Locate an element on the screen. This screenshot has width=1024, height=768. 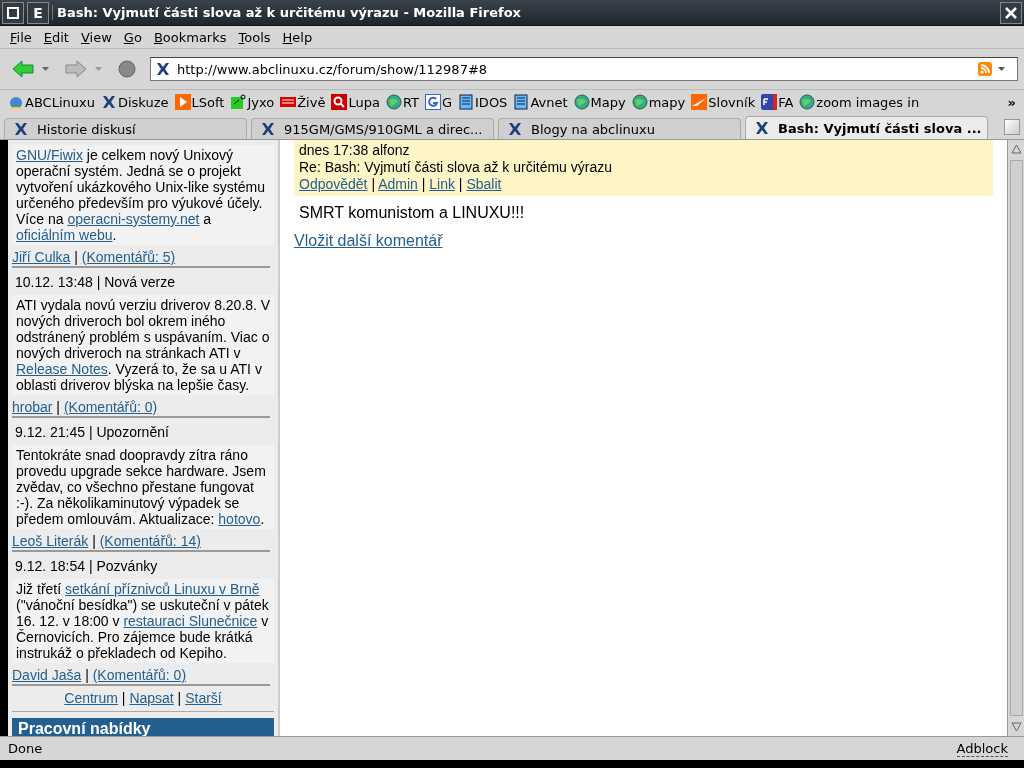
menu-item: Tools is located at coordinates (254, 37).